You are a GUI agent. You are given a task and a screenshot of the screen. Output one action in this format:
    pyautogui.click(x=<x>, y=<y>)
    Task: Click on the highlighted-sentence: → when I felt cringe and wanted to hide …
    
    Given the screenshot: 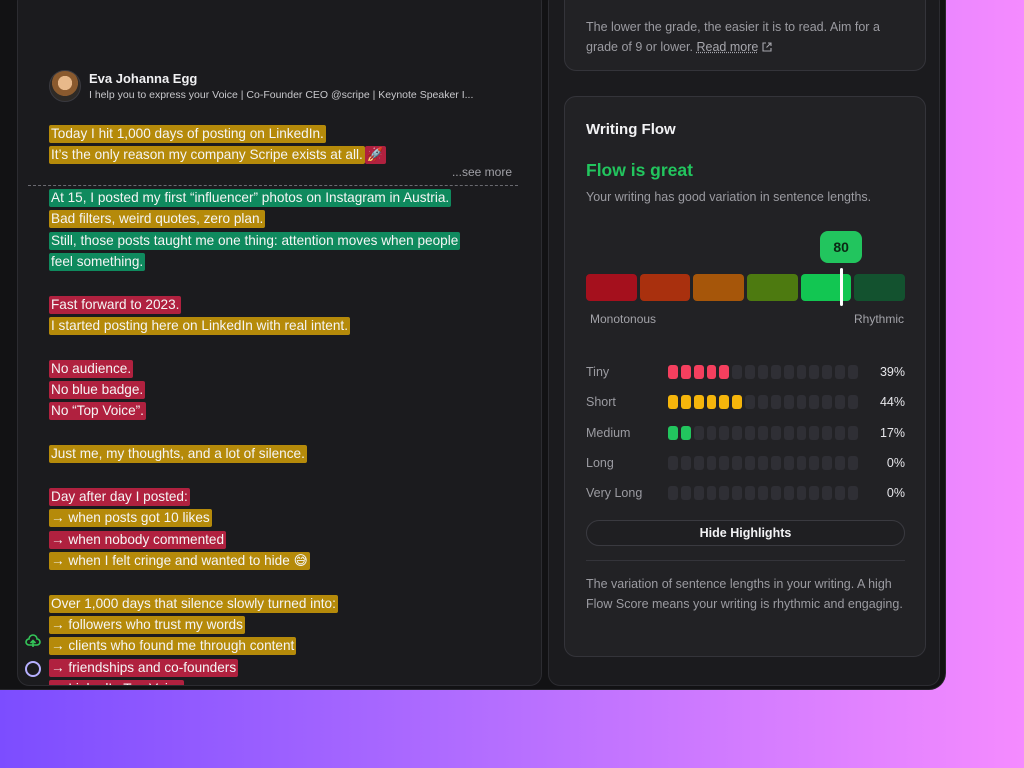 What is the action you would take?
    pyautogui.click(x=179, y=560)
    